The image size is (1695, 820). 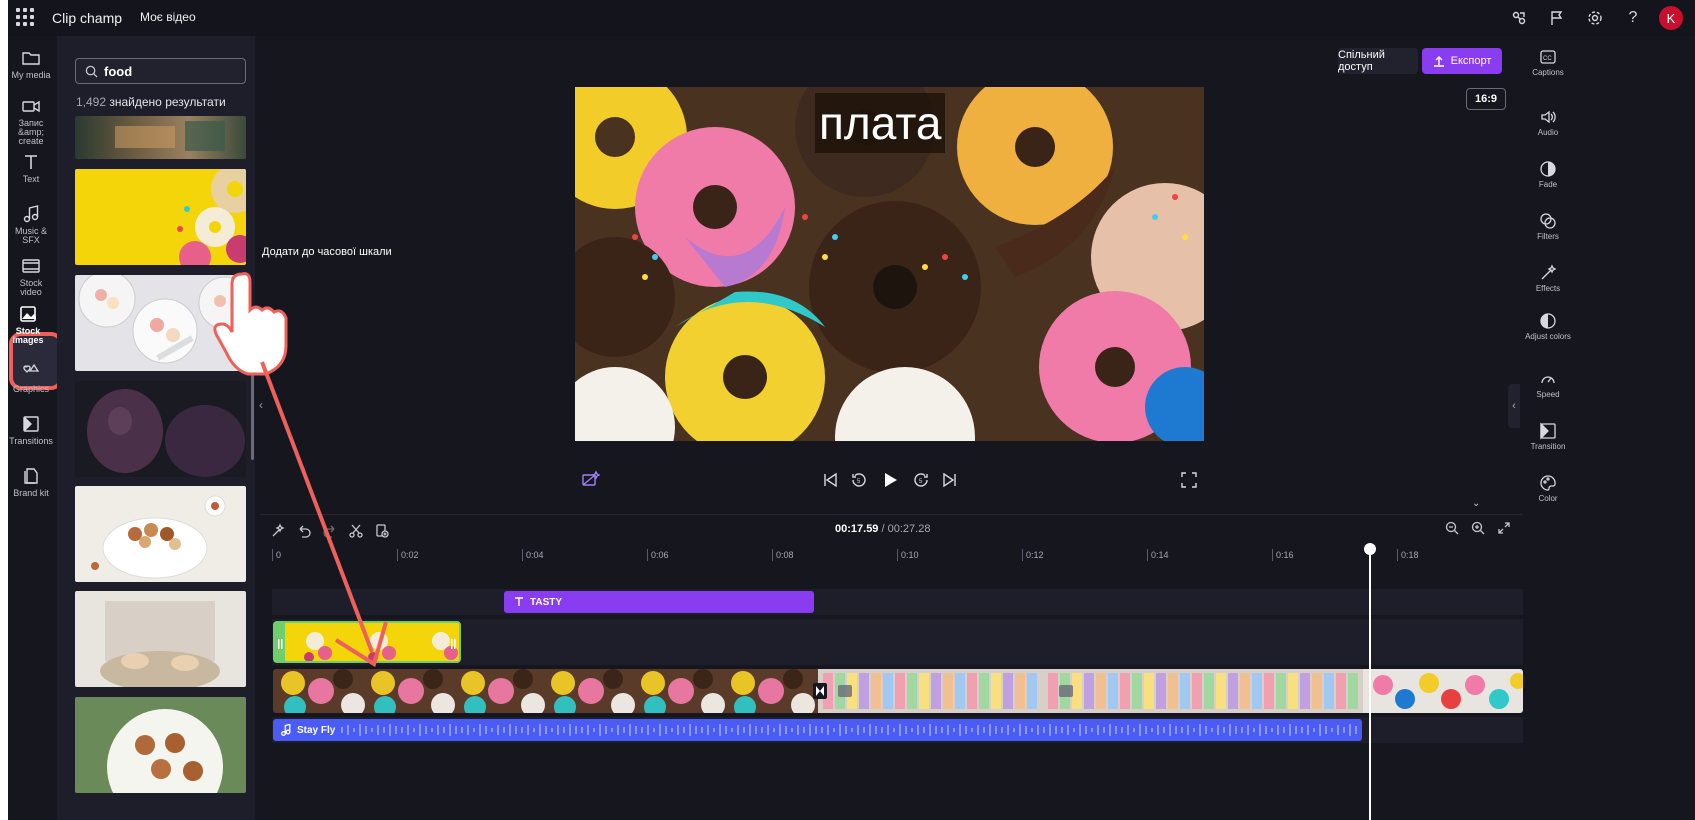 What do you see at coordinates (28, 324) in the screenshot?
I see `nav-stock-images: Stock images` at bounding box center [28, 324].